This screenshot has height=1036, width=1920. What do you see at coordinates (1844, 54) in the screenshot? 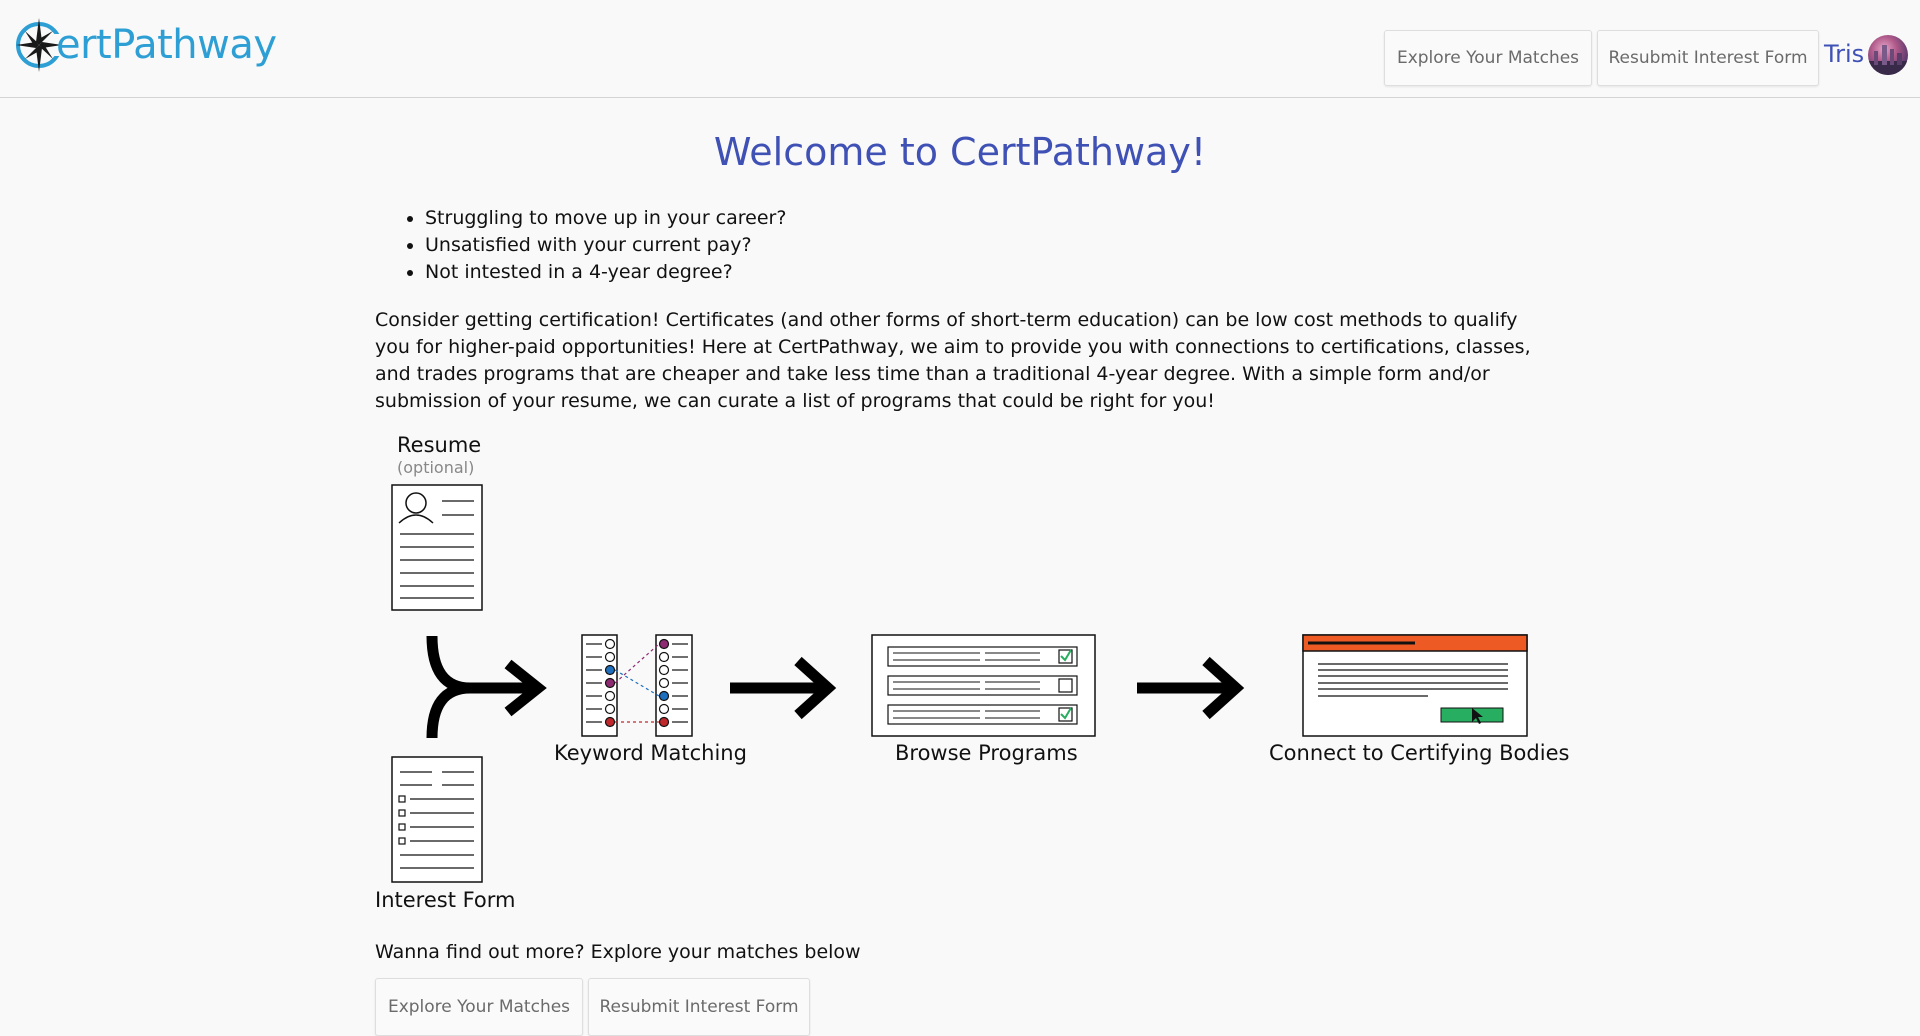
I see `user-name: Tris` at bounding box center [1844, 54].